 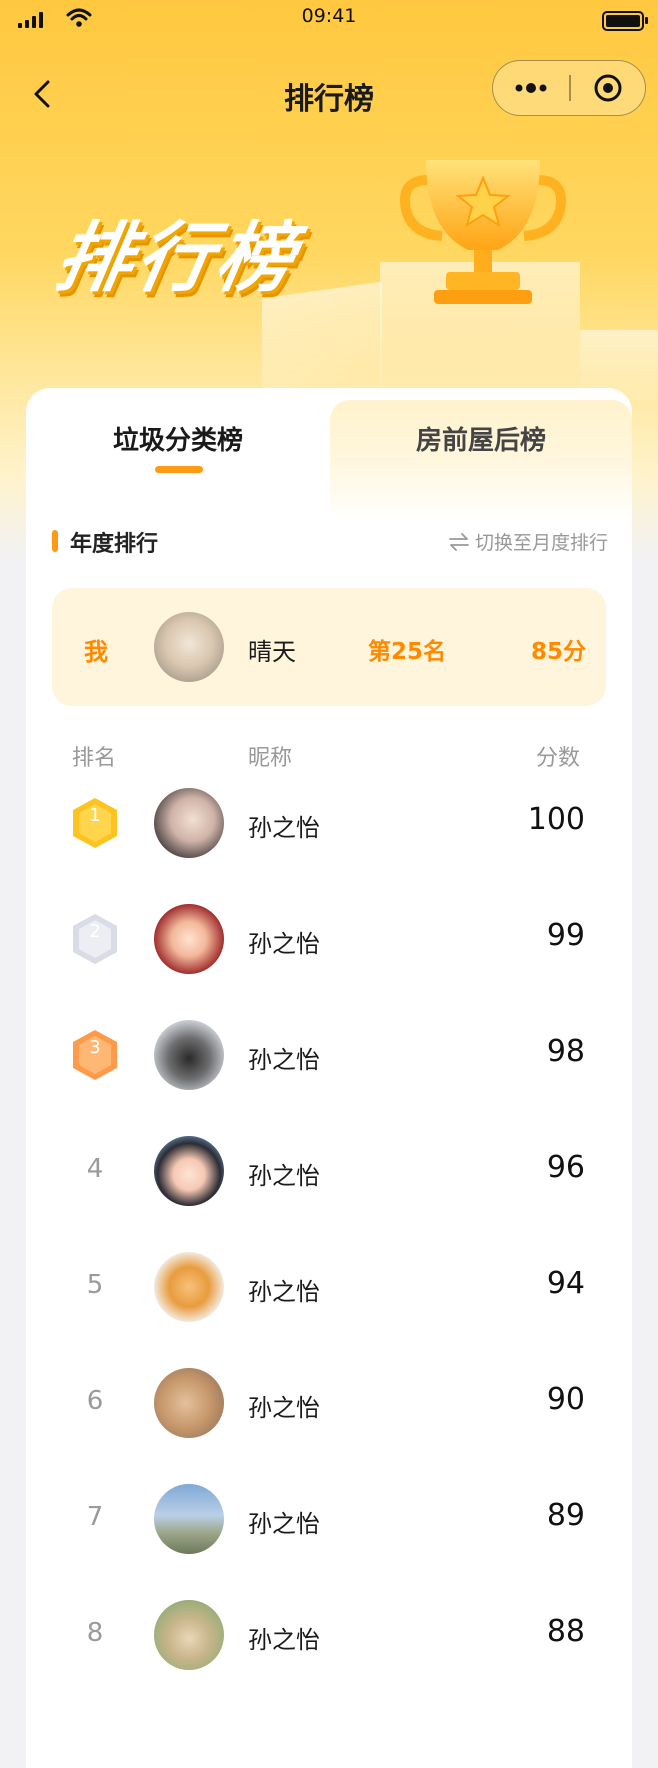 What do you see at coordinates (481, 460) in the screenshot?
I see `tab-inactive-background` at bounding box center [481, 460].